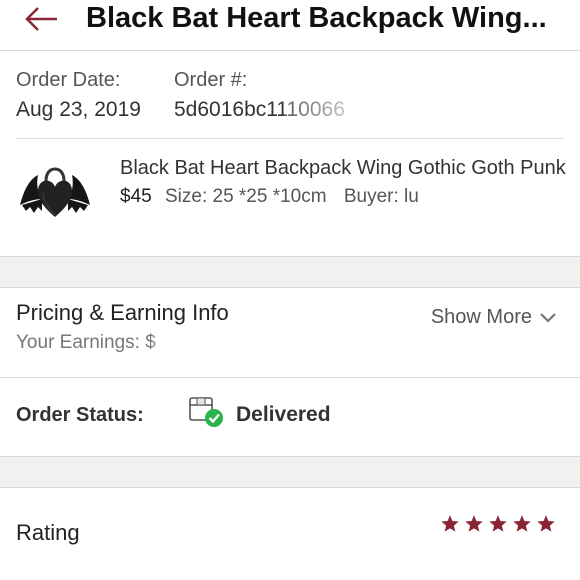  Describe the element at coordinates (290, 344) in the screenshot. I see `earnings-line: Your Earnings: $` at that location.